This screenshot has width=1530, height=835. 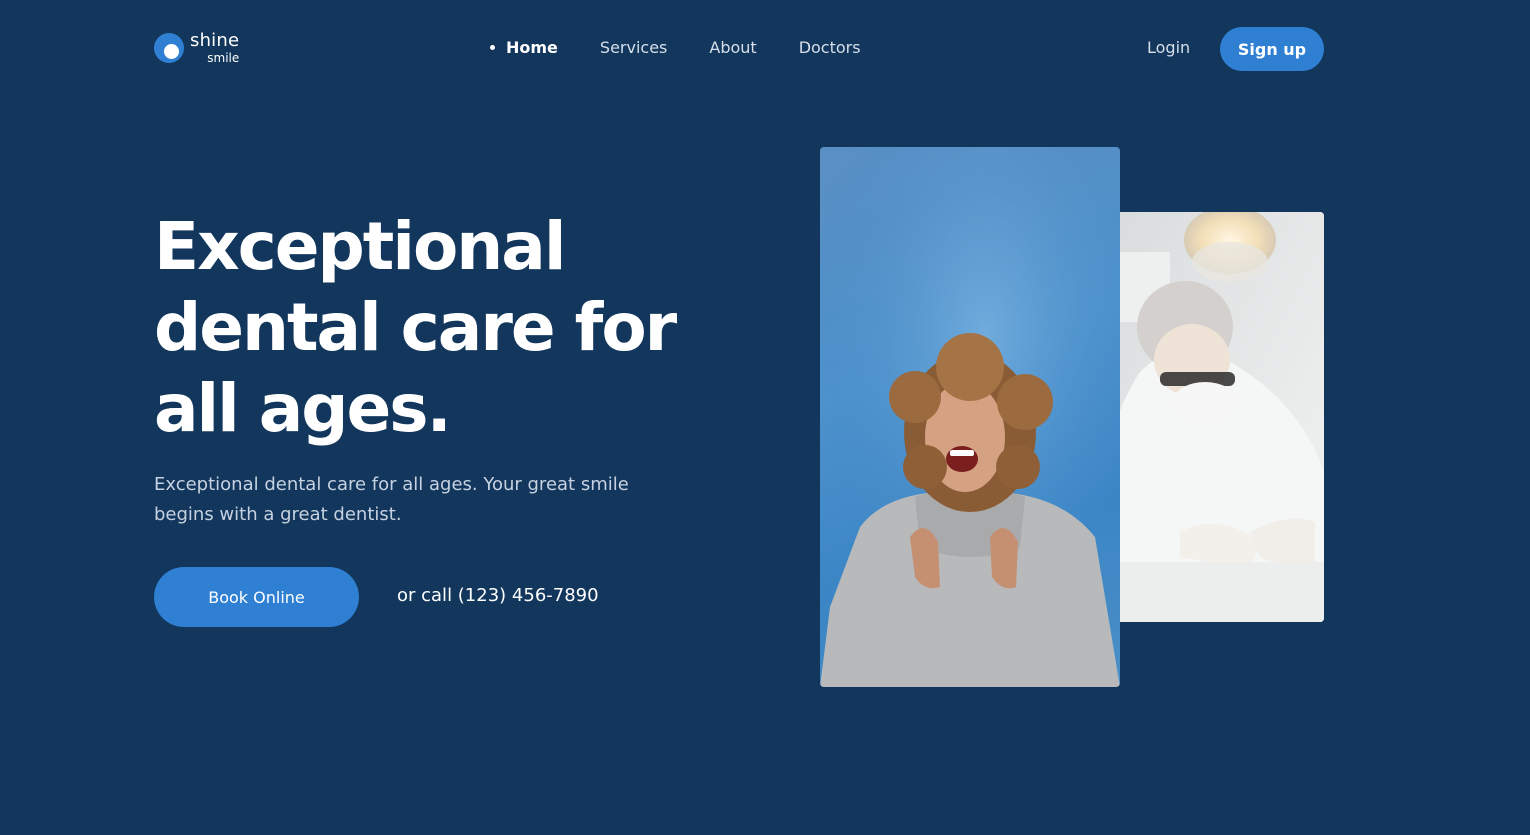 I want to click on logo-circle-icon, so click(x=169, y=48).